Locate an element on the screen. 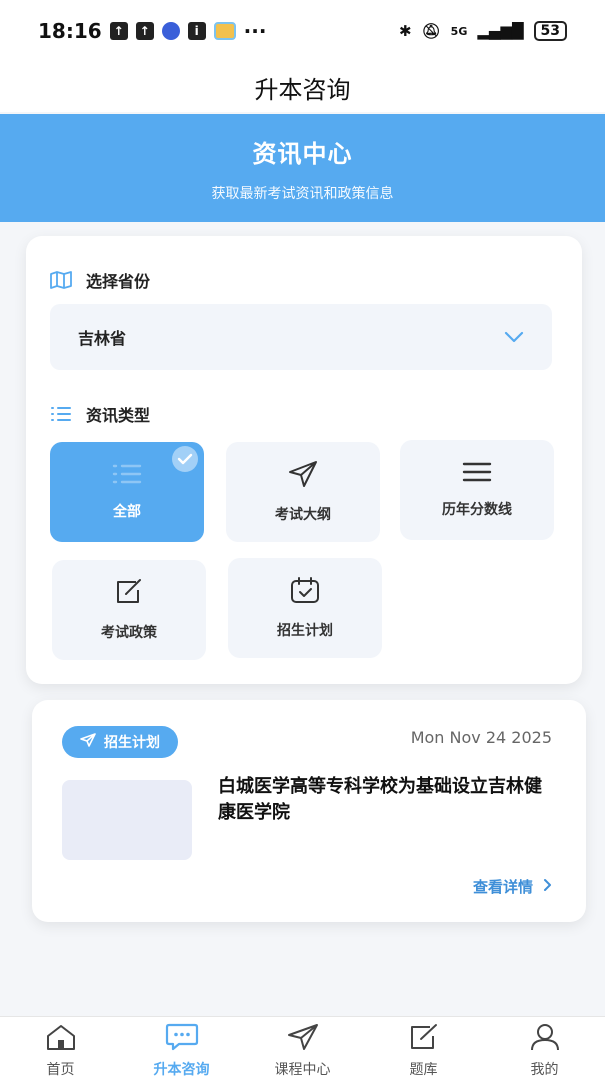 This screenshot has width=605, height=1078. type-option-policy: 考试政策 is located at coordinates (129, 610).